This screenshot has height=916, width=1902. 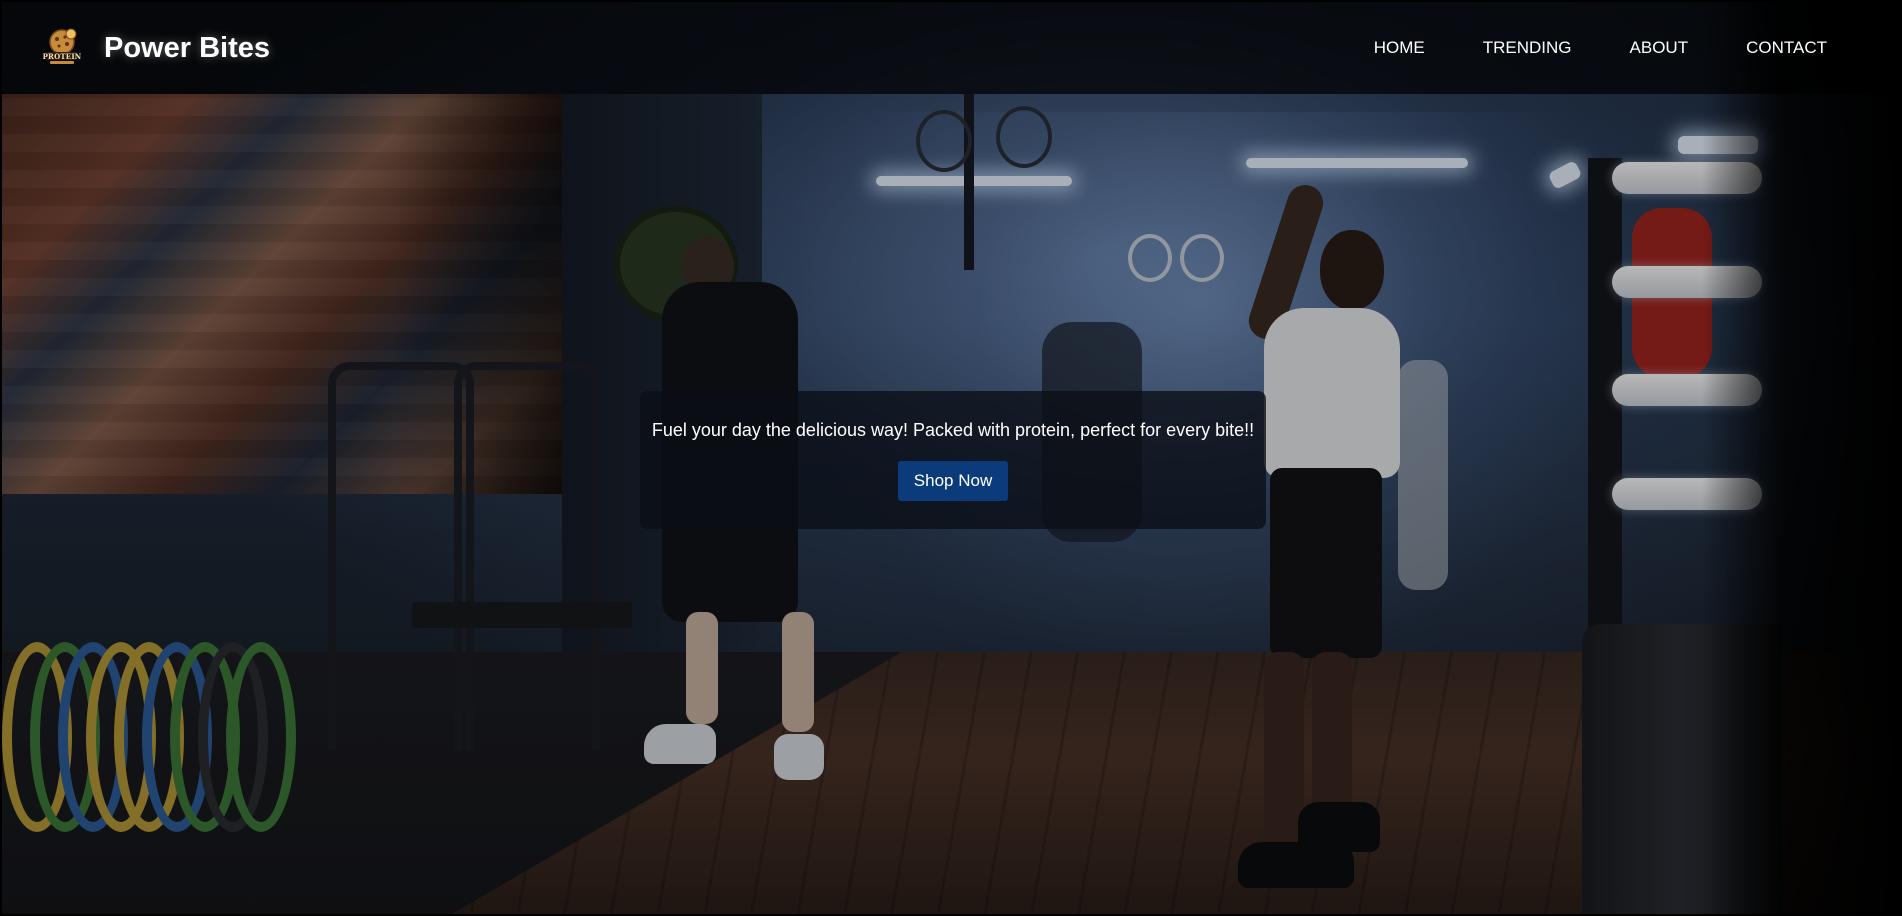 What do you see at coordinates (1527, 48) in the screenshot?
I see `nav-link-trending: TRENDING` at bounding box center [1527, 48].